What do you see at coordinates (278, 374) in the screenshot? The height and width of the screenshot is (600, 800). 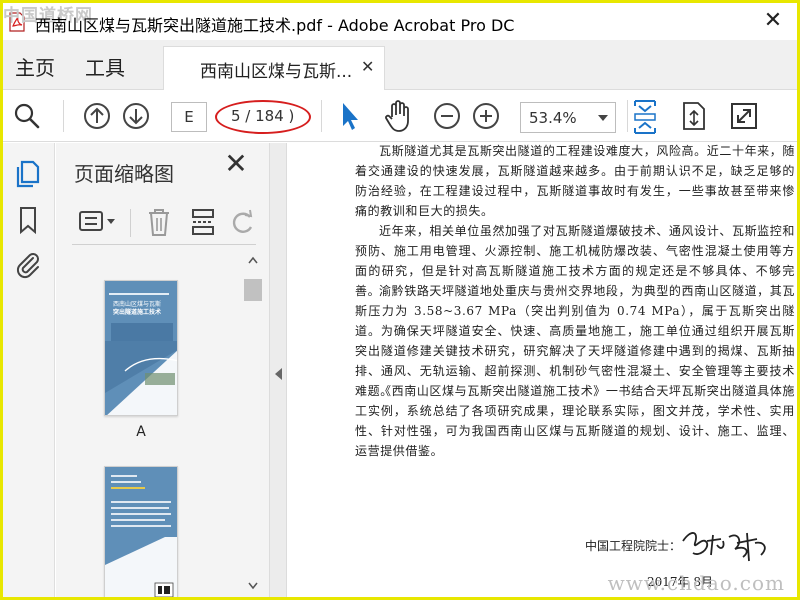 I see `collapse-left-arrow-icon` at bounding box center [278, 374].